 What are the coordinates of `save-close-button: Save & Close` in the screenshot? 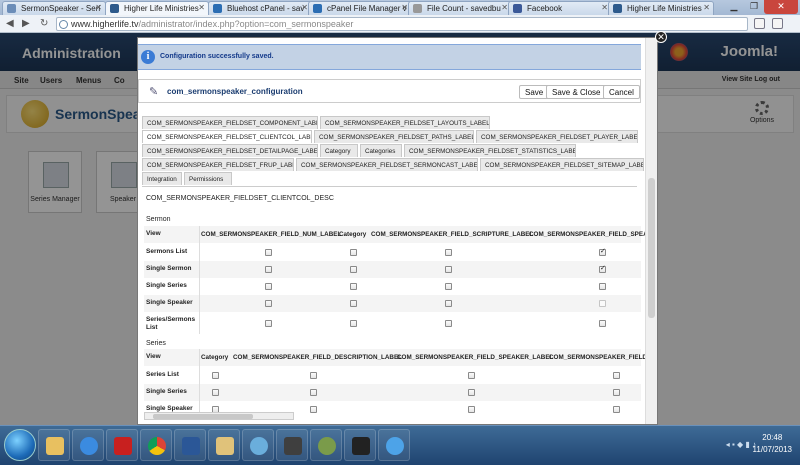 It's located at (576, 92).